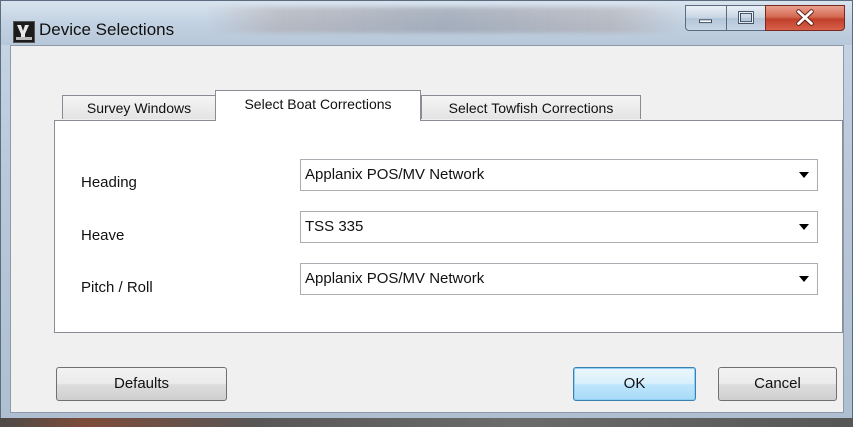 The width and height of the screenshot is (853, 427). What do you see at coordinates (559, 279) in the screenshot?
I see `pitch-roll-dropdown: Applanix POS/MV Network` at bounding box center [559, 279].